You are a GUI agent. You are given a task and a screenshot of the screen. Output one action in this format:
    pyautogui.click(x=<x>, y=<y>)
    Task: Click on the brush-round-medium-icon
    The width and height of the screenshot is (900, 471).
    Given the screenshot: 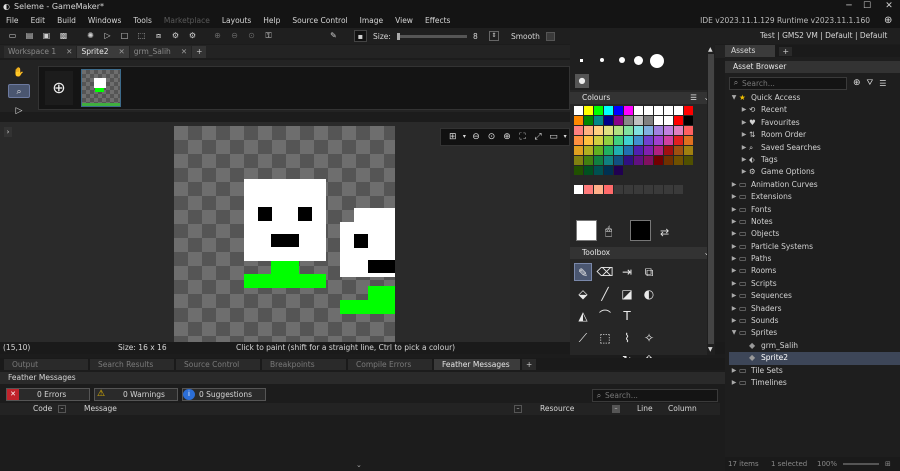 What is the action you would take?
    pyautogui.click(x=622, y=60)
    